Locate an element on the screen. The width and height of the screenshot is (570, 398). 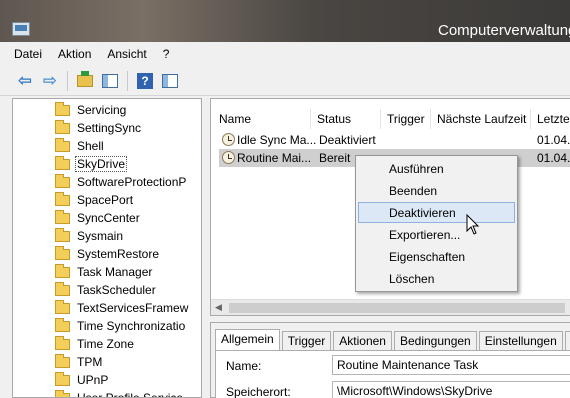
tree-item: SystemRestore is located at coordinates (108, 254).